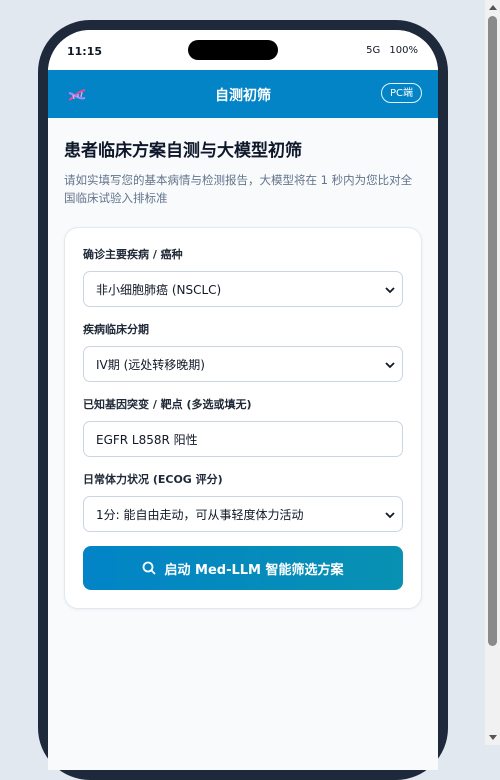 This screenshot has height=780, width=500. I want to click on status-bar: 11:15 5G 100%, so click(243, 50).